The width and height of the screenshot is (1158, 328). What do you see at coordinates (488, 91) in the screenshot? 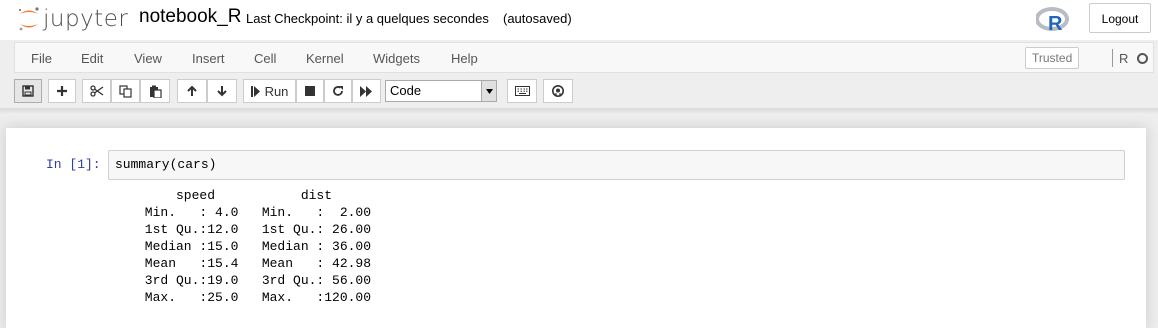
I see `chevron-down-icon` at bounding box center [488, 91].